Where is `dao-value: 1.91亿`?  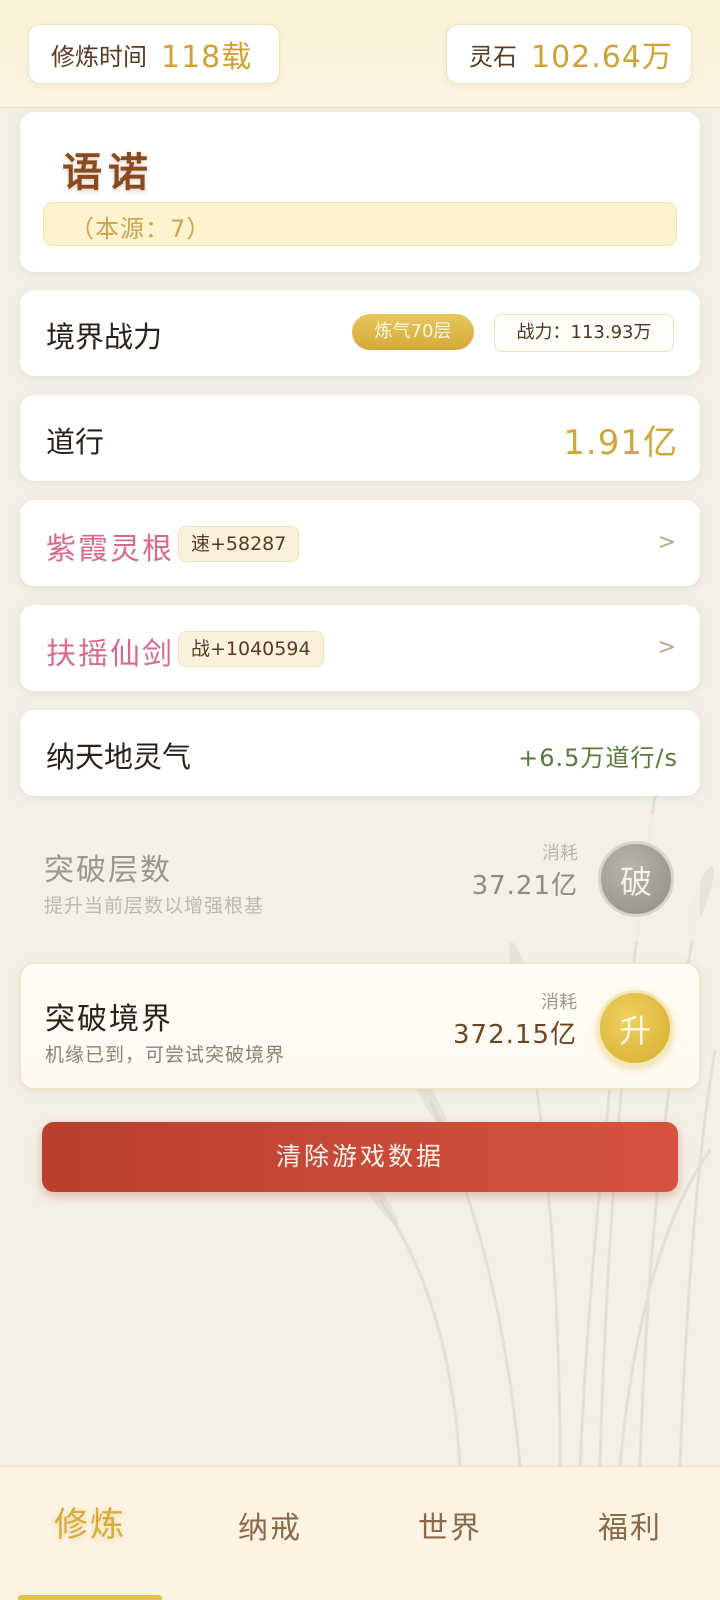
dao-value: 1.91亿 is located at coordinates (620, 443).